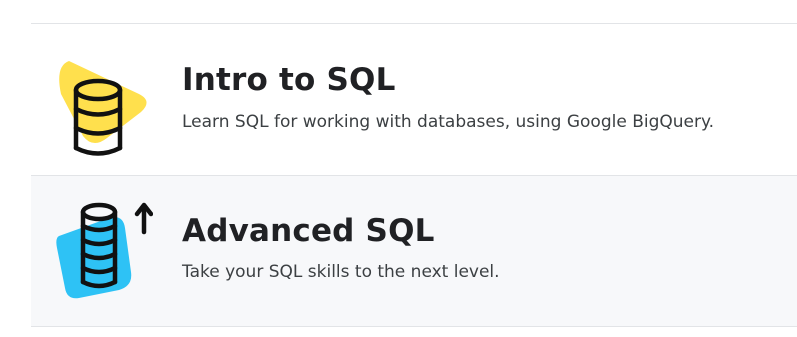 This screenshot has height=337, width=797. Describe the element at coordinates (289, 80) in the screenshot. I see `course-title: Intro to SQL` at that location.